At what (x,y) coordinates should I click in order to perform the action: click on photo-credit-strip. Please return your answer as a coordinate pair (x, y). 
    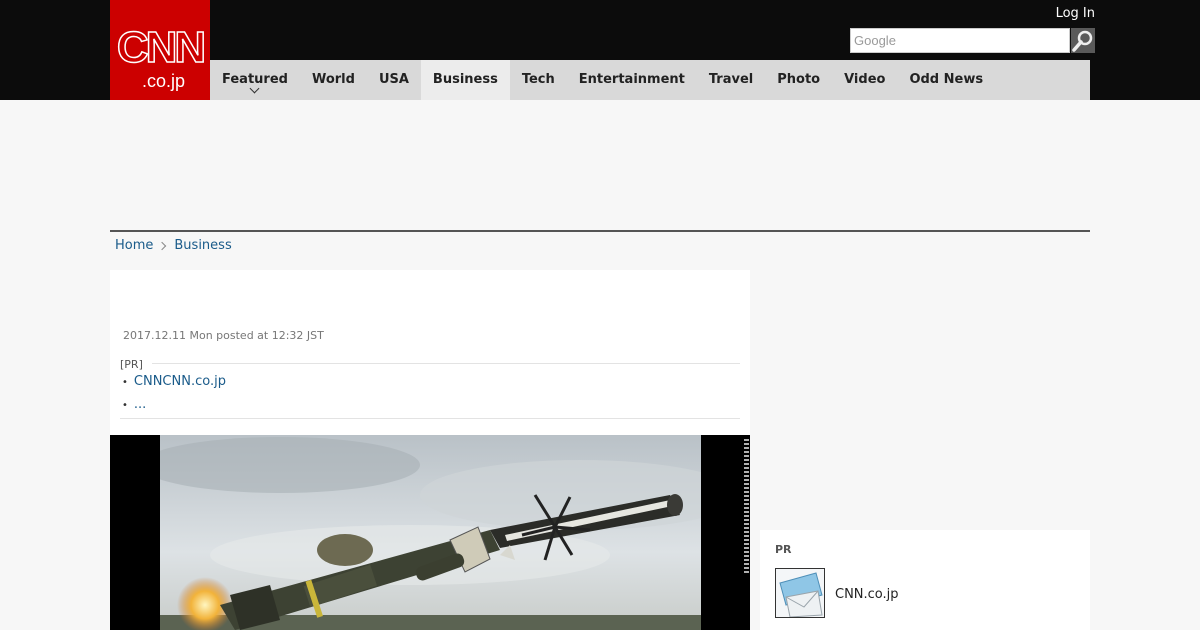
    Looking at the image, I should click on (746, 506).